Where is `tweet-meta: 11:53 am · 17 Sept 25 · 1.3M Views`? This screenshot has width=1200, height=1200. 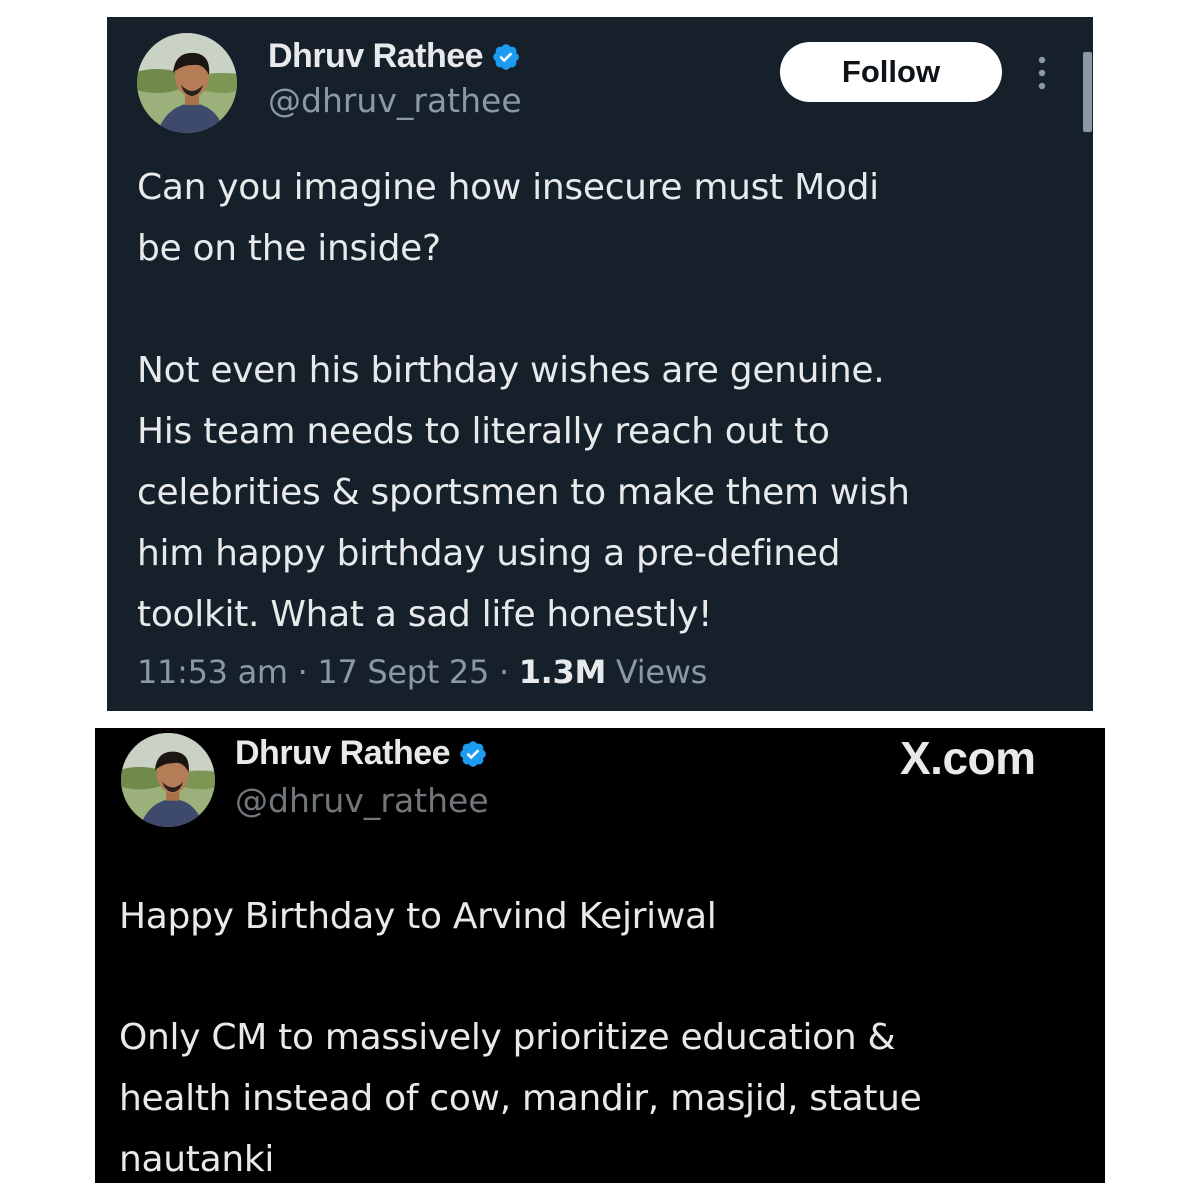
tweet-meta: 11:53 am · 17 Sept 25 · 1.3M Views is located at coordinates (422, 672).